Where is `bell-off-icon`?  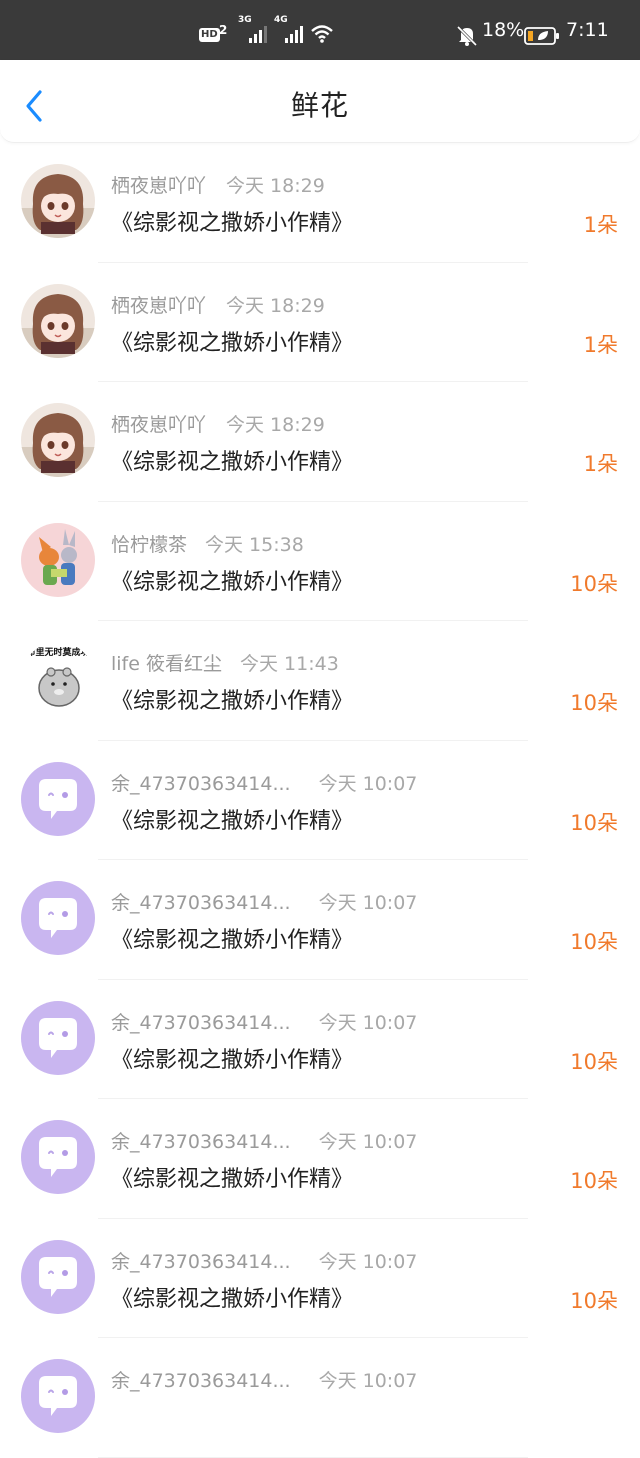 bell-off-icon is located at coordinates (467, 36).